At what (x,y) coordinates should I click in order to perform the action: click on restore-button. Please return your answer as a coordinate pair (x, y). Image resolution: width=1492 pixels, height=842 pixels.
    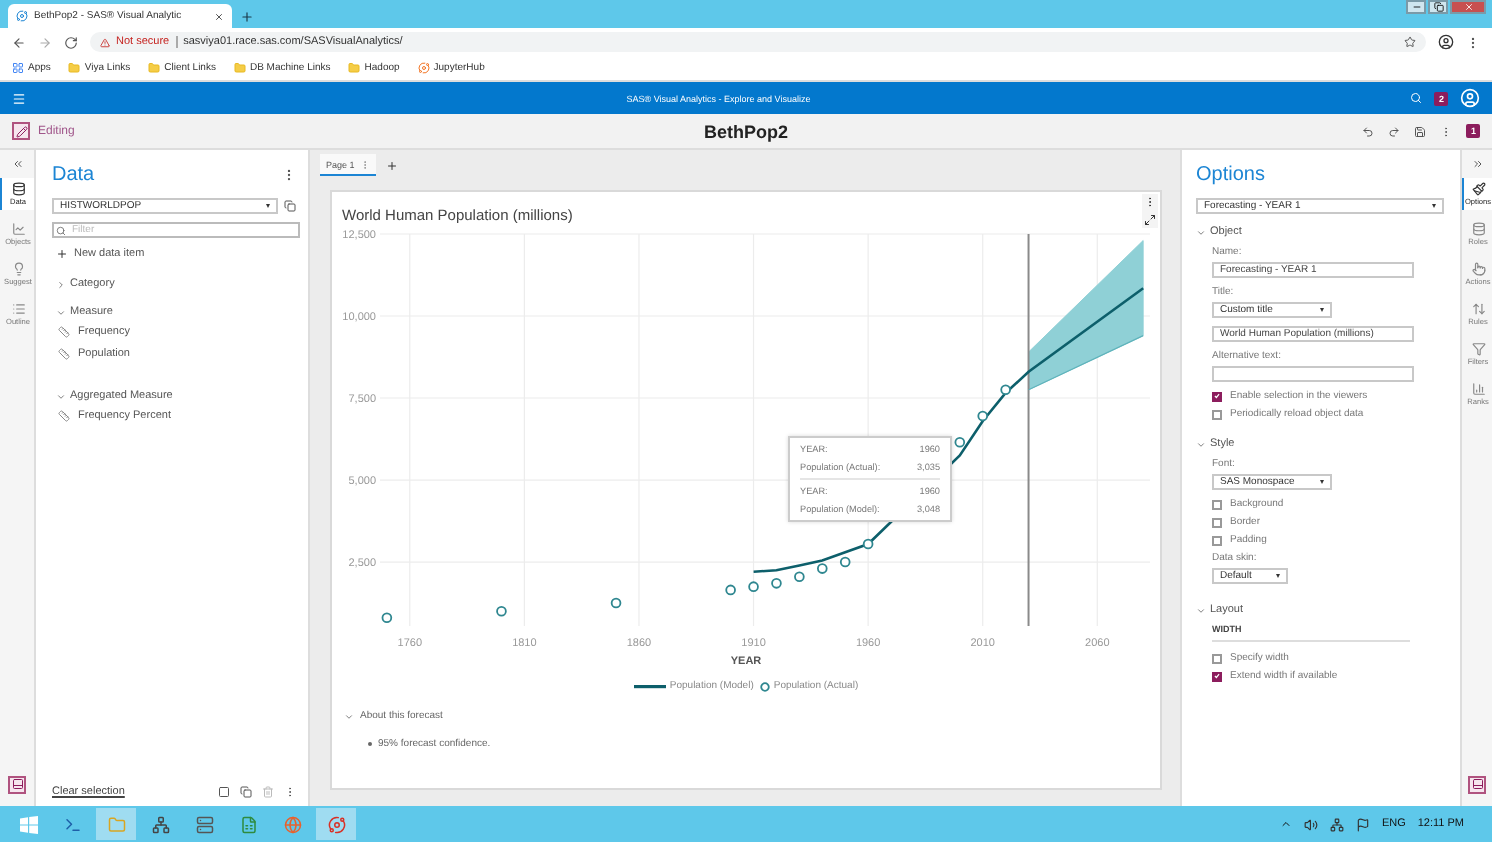
    Looking at the image, I should click on (1438, 7).